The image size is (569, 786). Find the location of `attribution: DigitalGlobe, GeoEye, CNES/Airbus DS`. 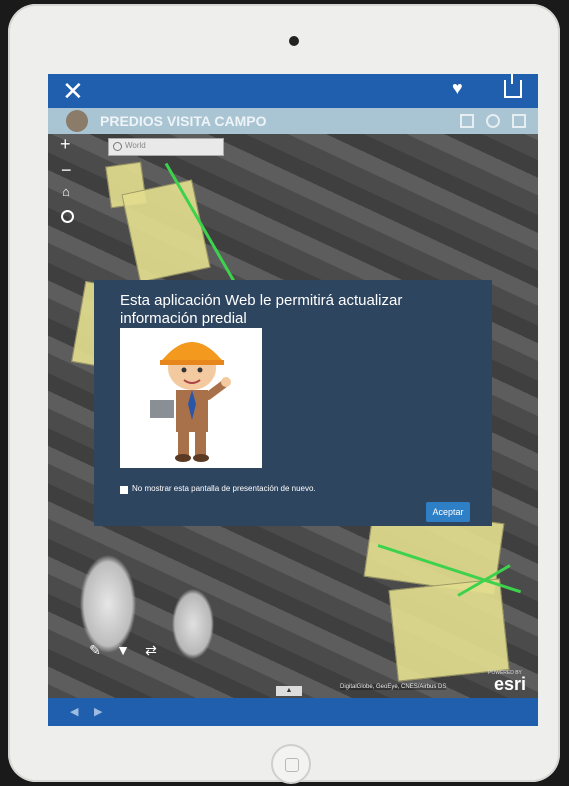

attribution: DigitalGlobe, GeoEye, CNES/Airbus DS is located at coordinates (393, 687).